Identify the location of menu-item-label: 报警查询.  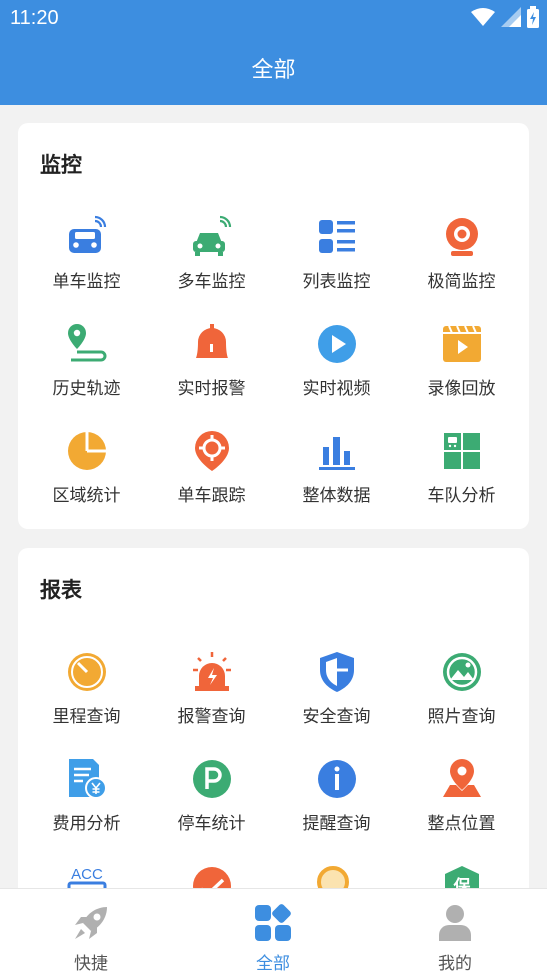
(211, 717).